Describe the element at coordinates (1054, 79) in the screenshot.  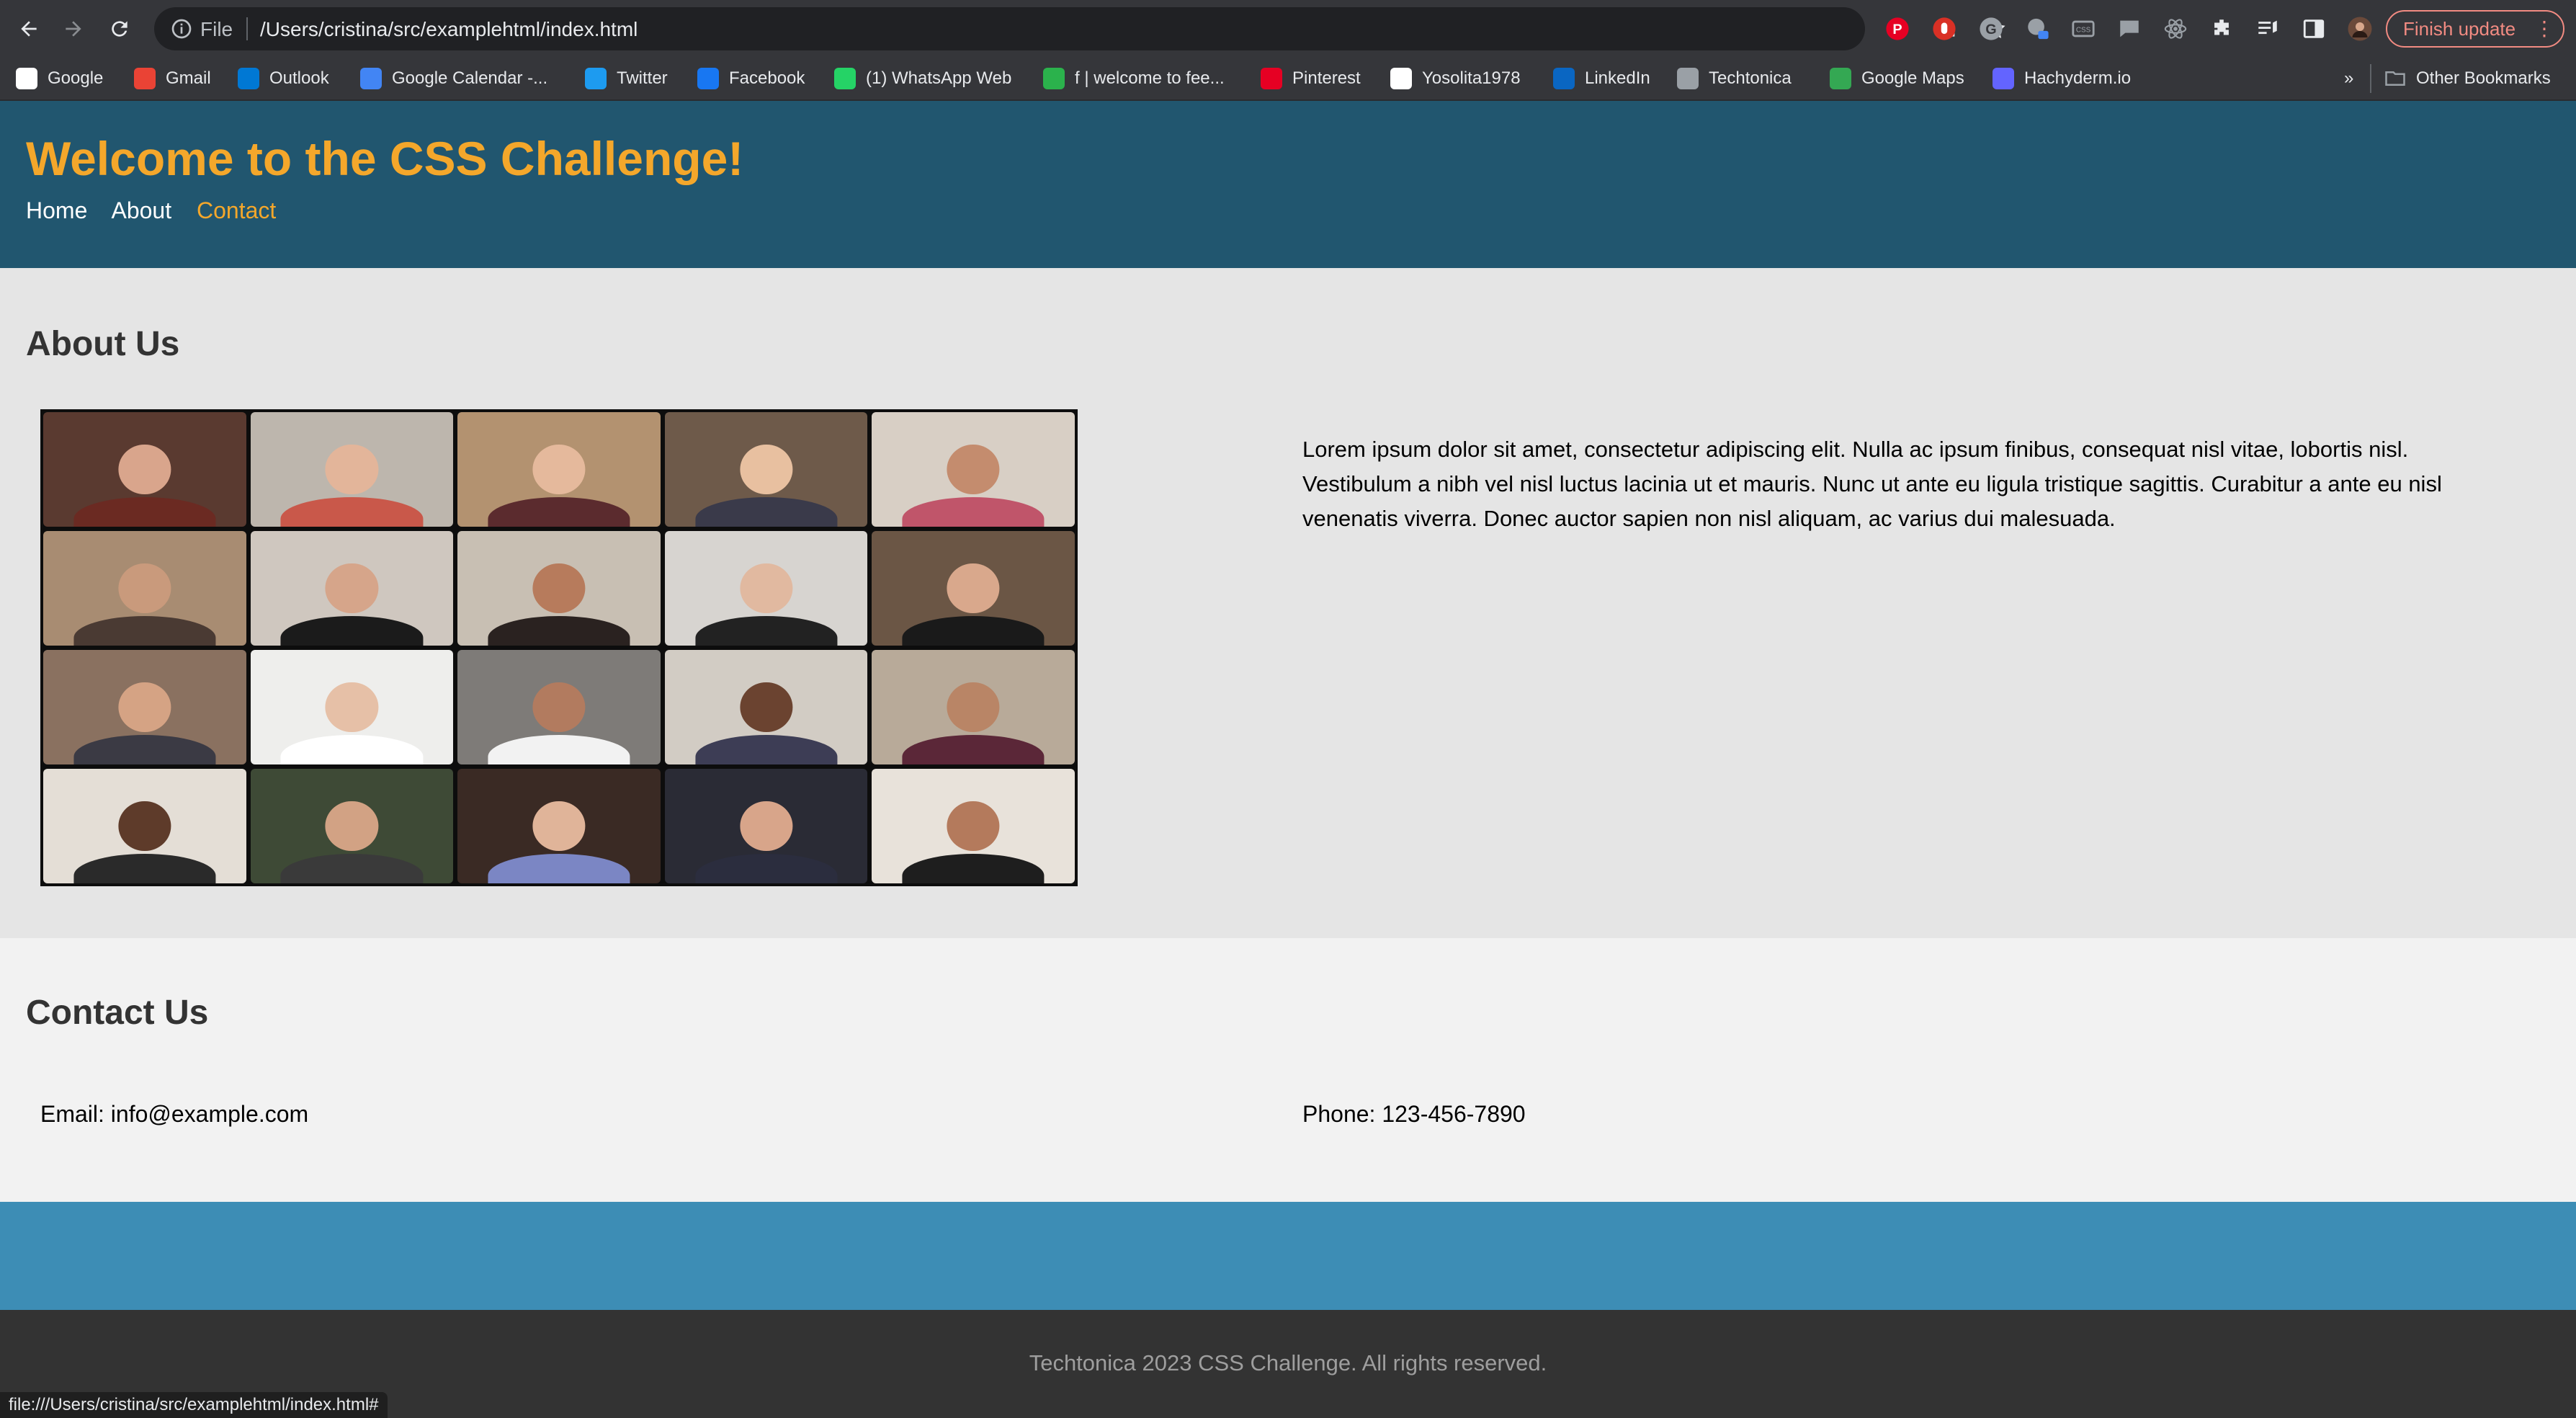
I see `feedly-icon` at that location.